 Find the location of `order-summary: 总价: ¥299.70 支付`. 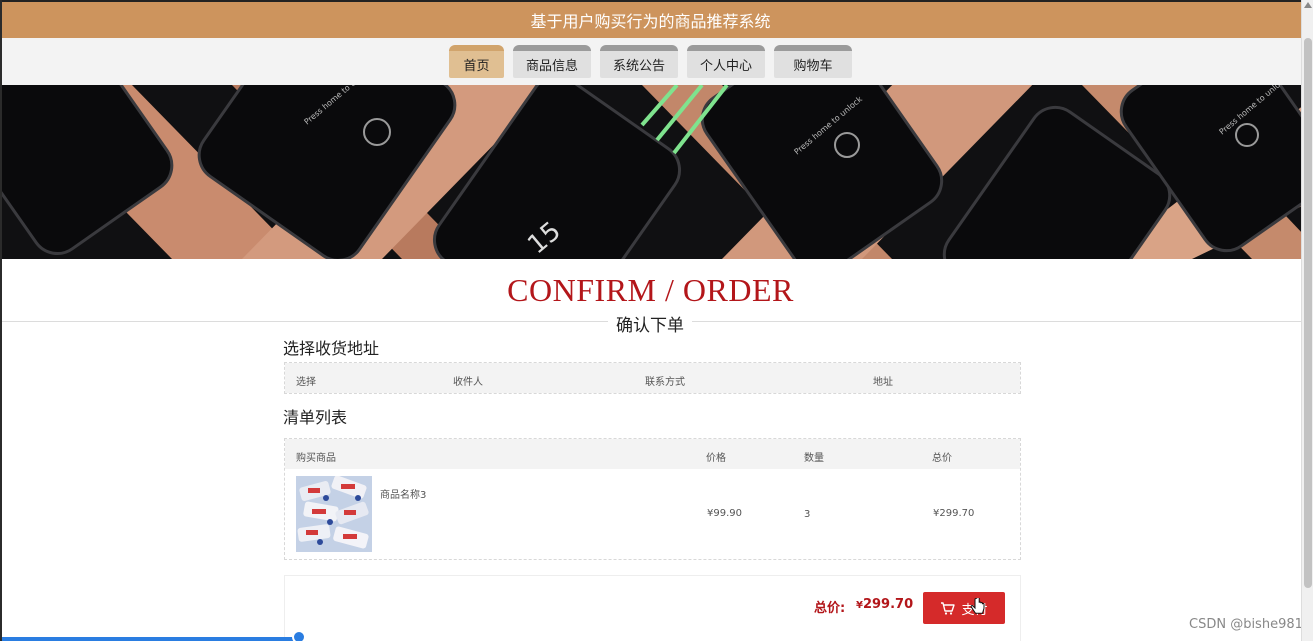

order-summary: 总价: ¥299.70 支付 is located at coordinates (652, 608).